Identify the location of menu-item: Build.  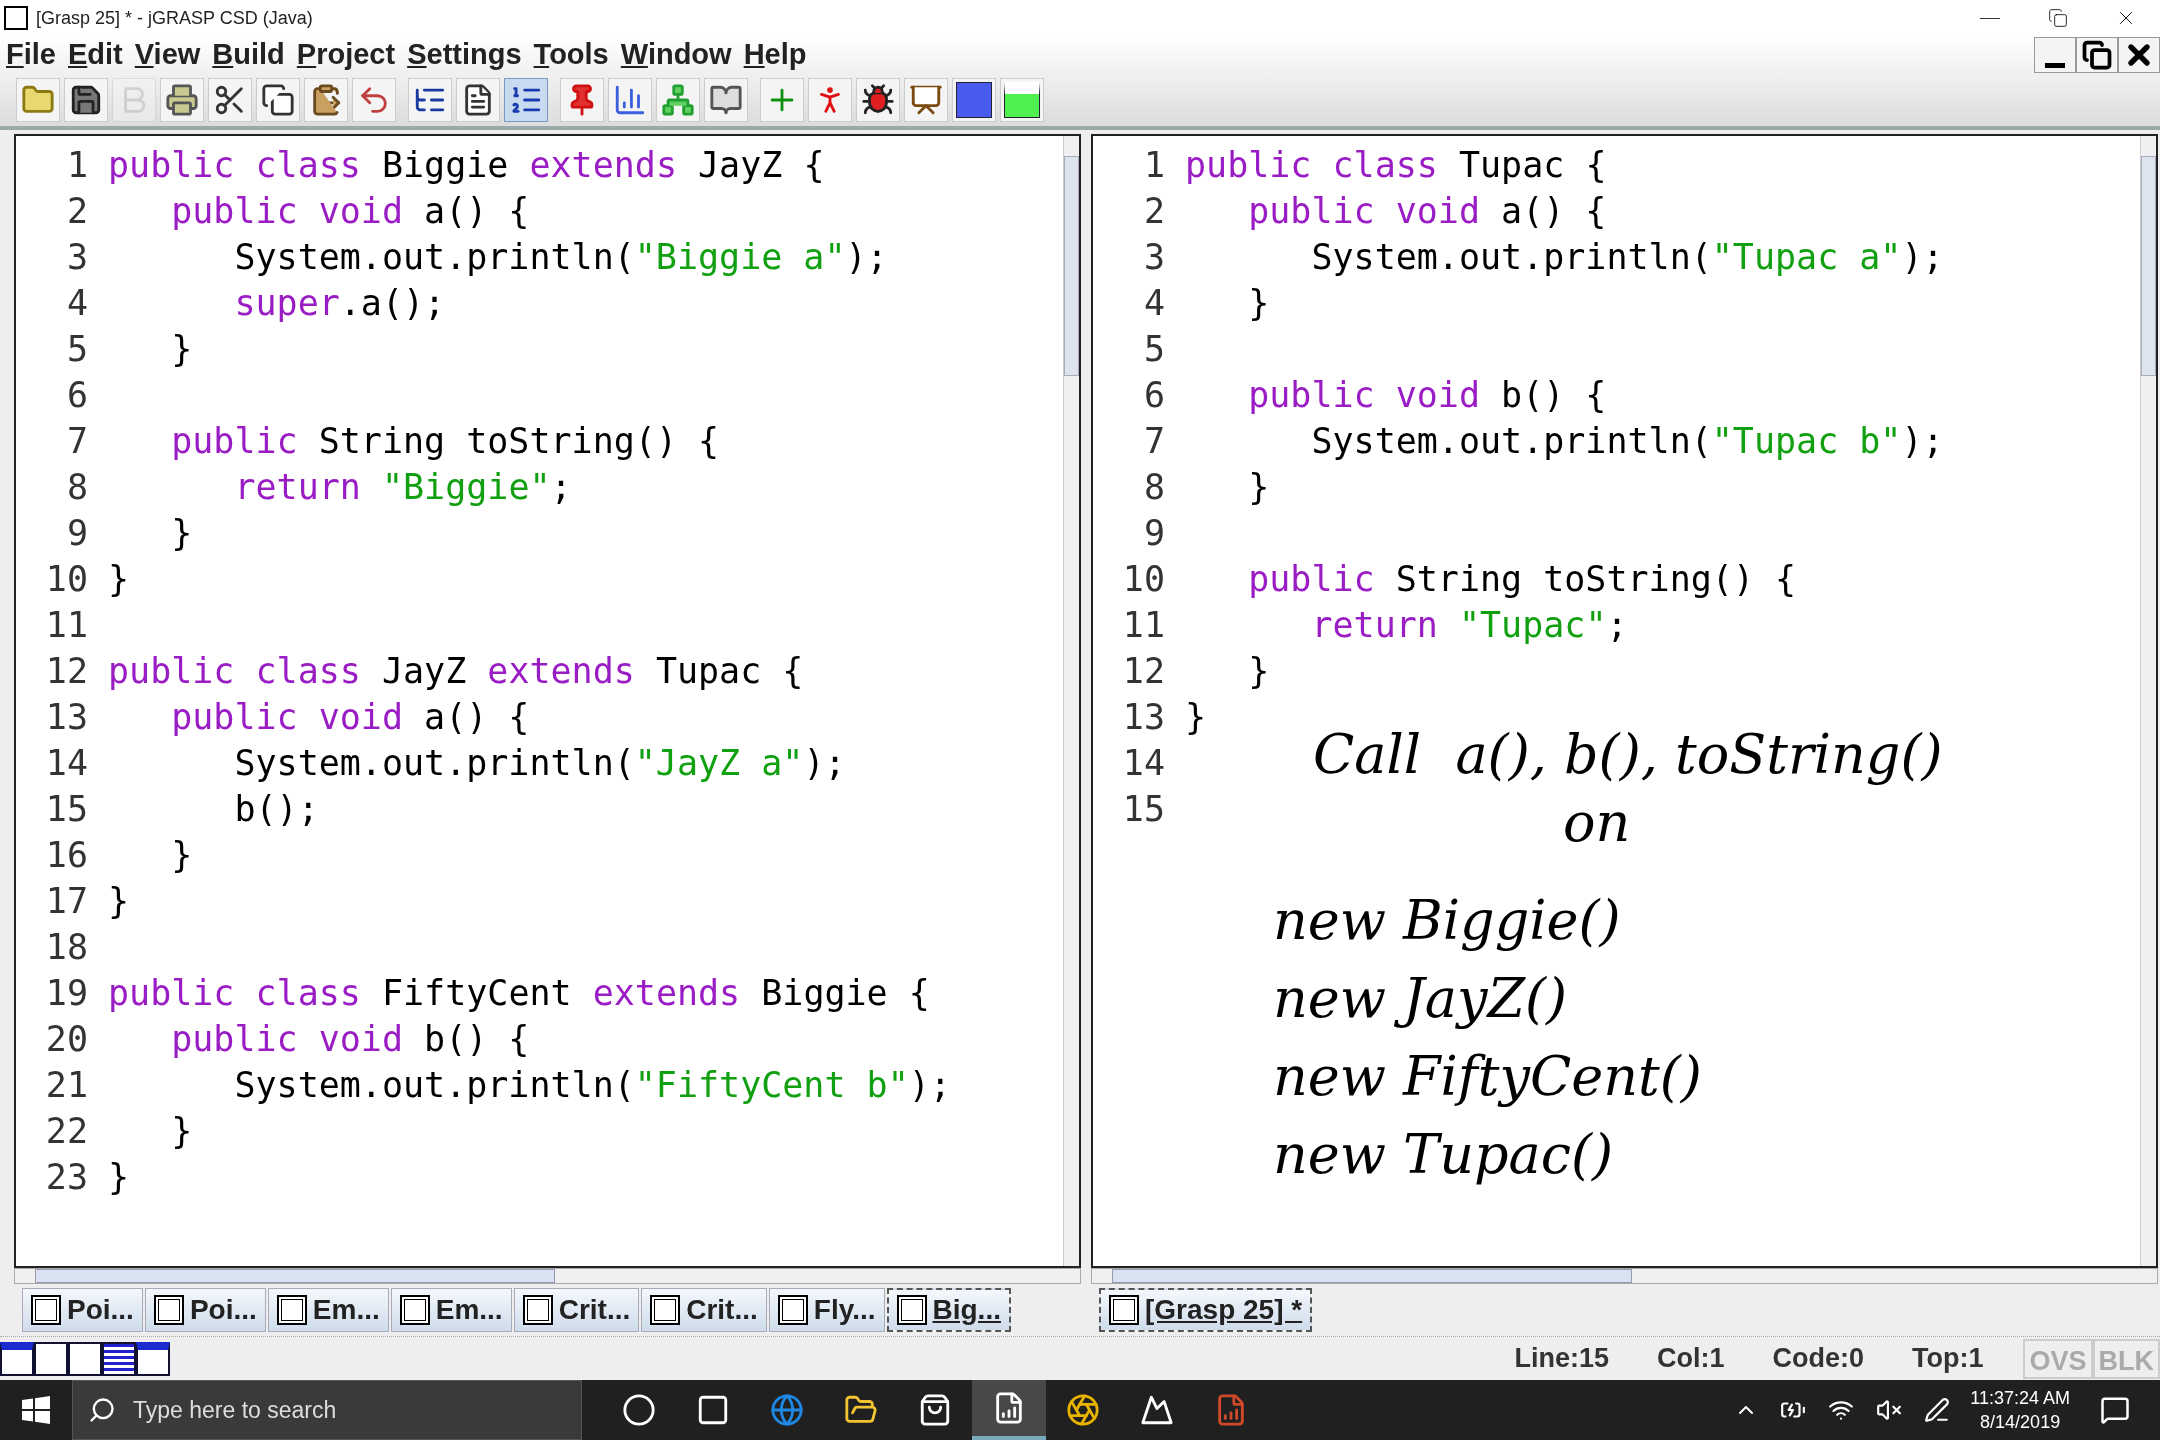
(248, 55).